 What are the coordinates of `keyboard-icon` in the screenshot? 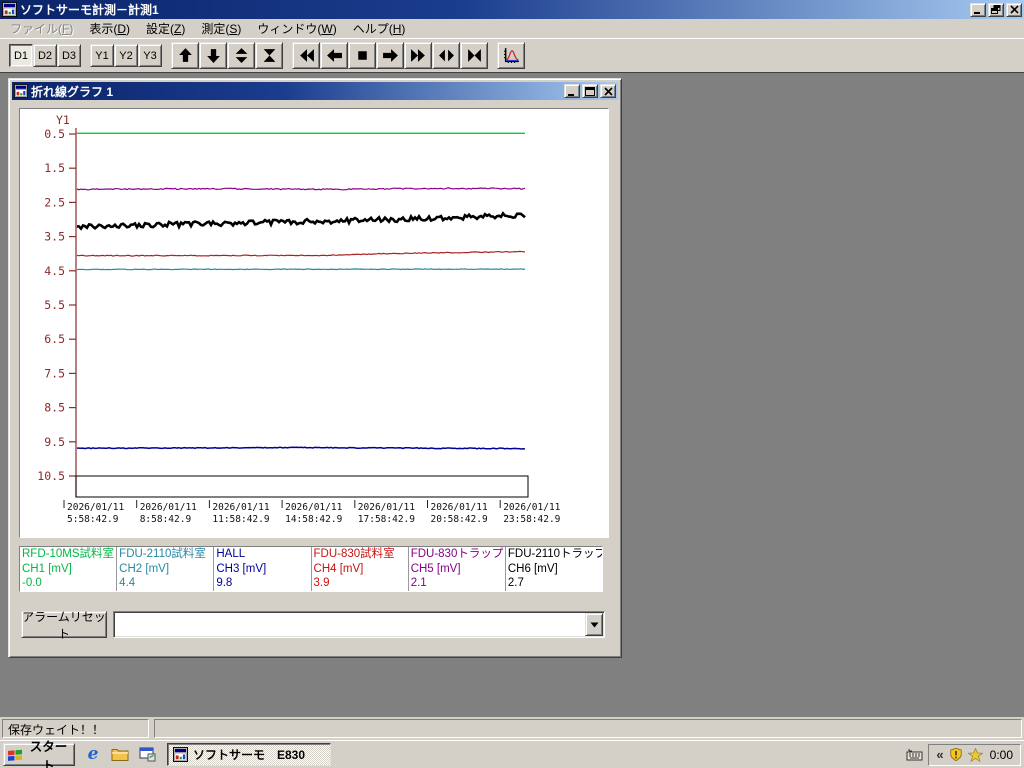 It's located at (914, 754).